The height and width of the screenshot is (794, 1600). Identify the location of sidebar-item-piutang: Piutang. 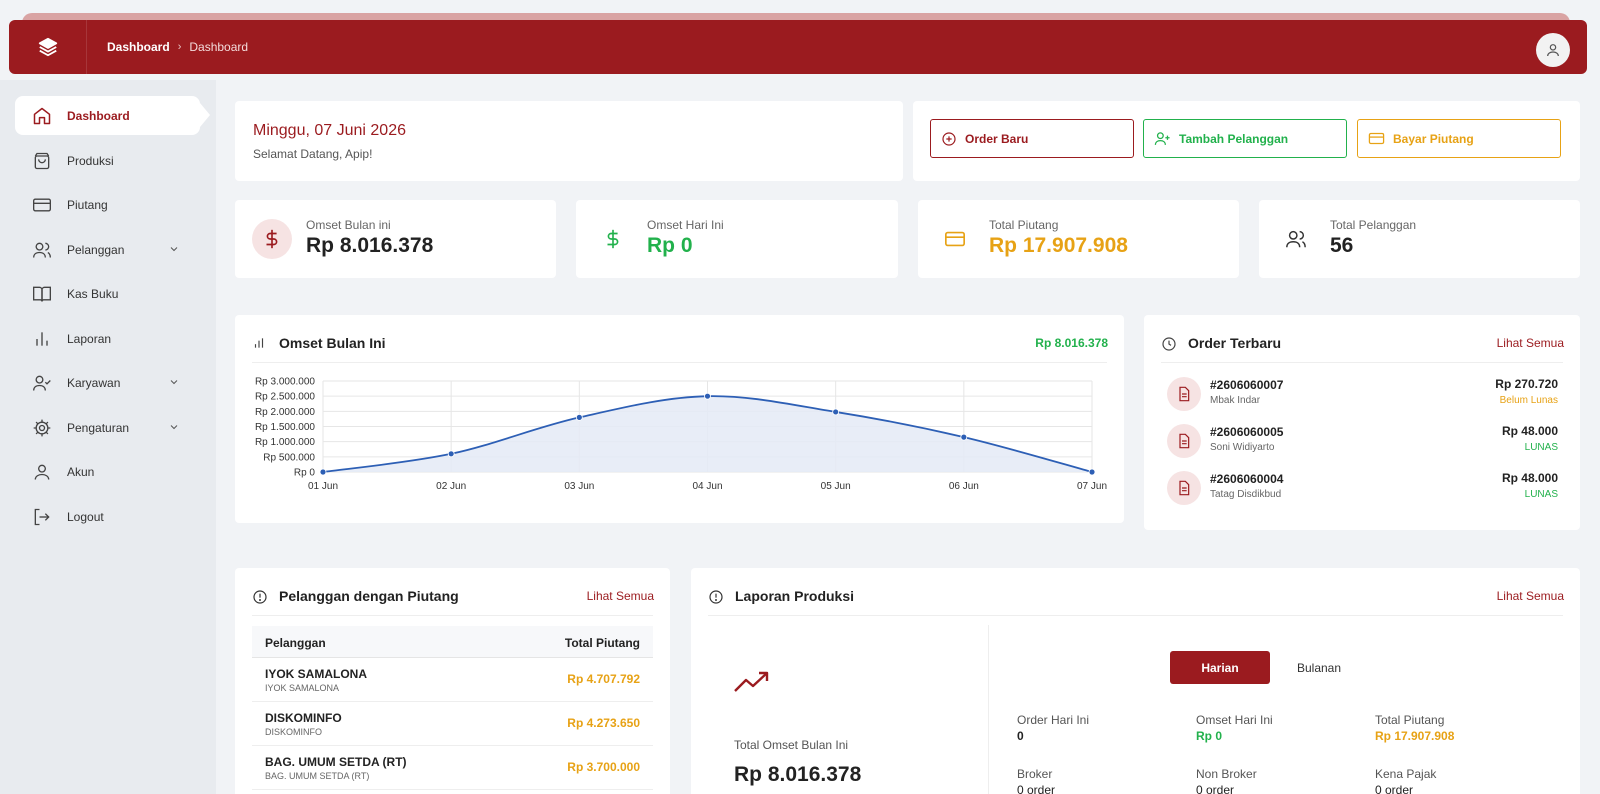
(107, 204).